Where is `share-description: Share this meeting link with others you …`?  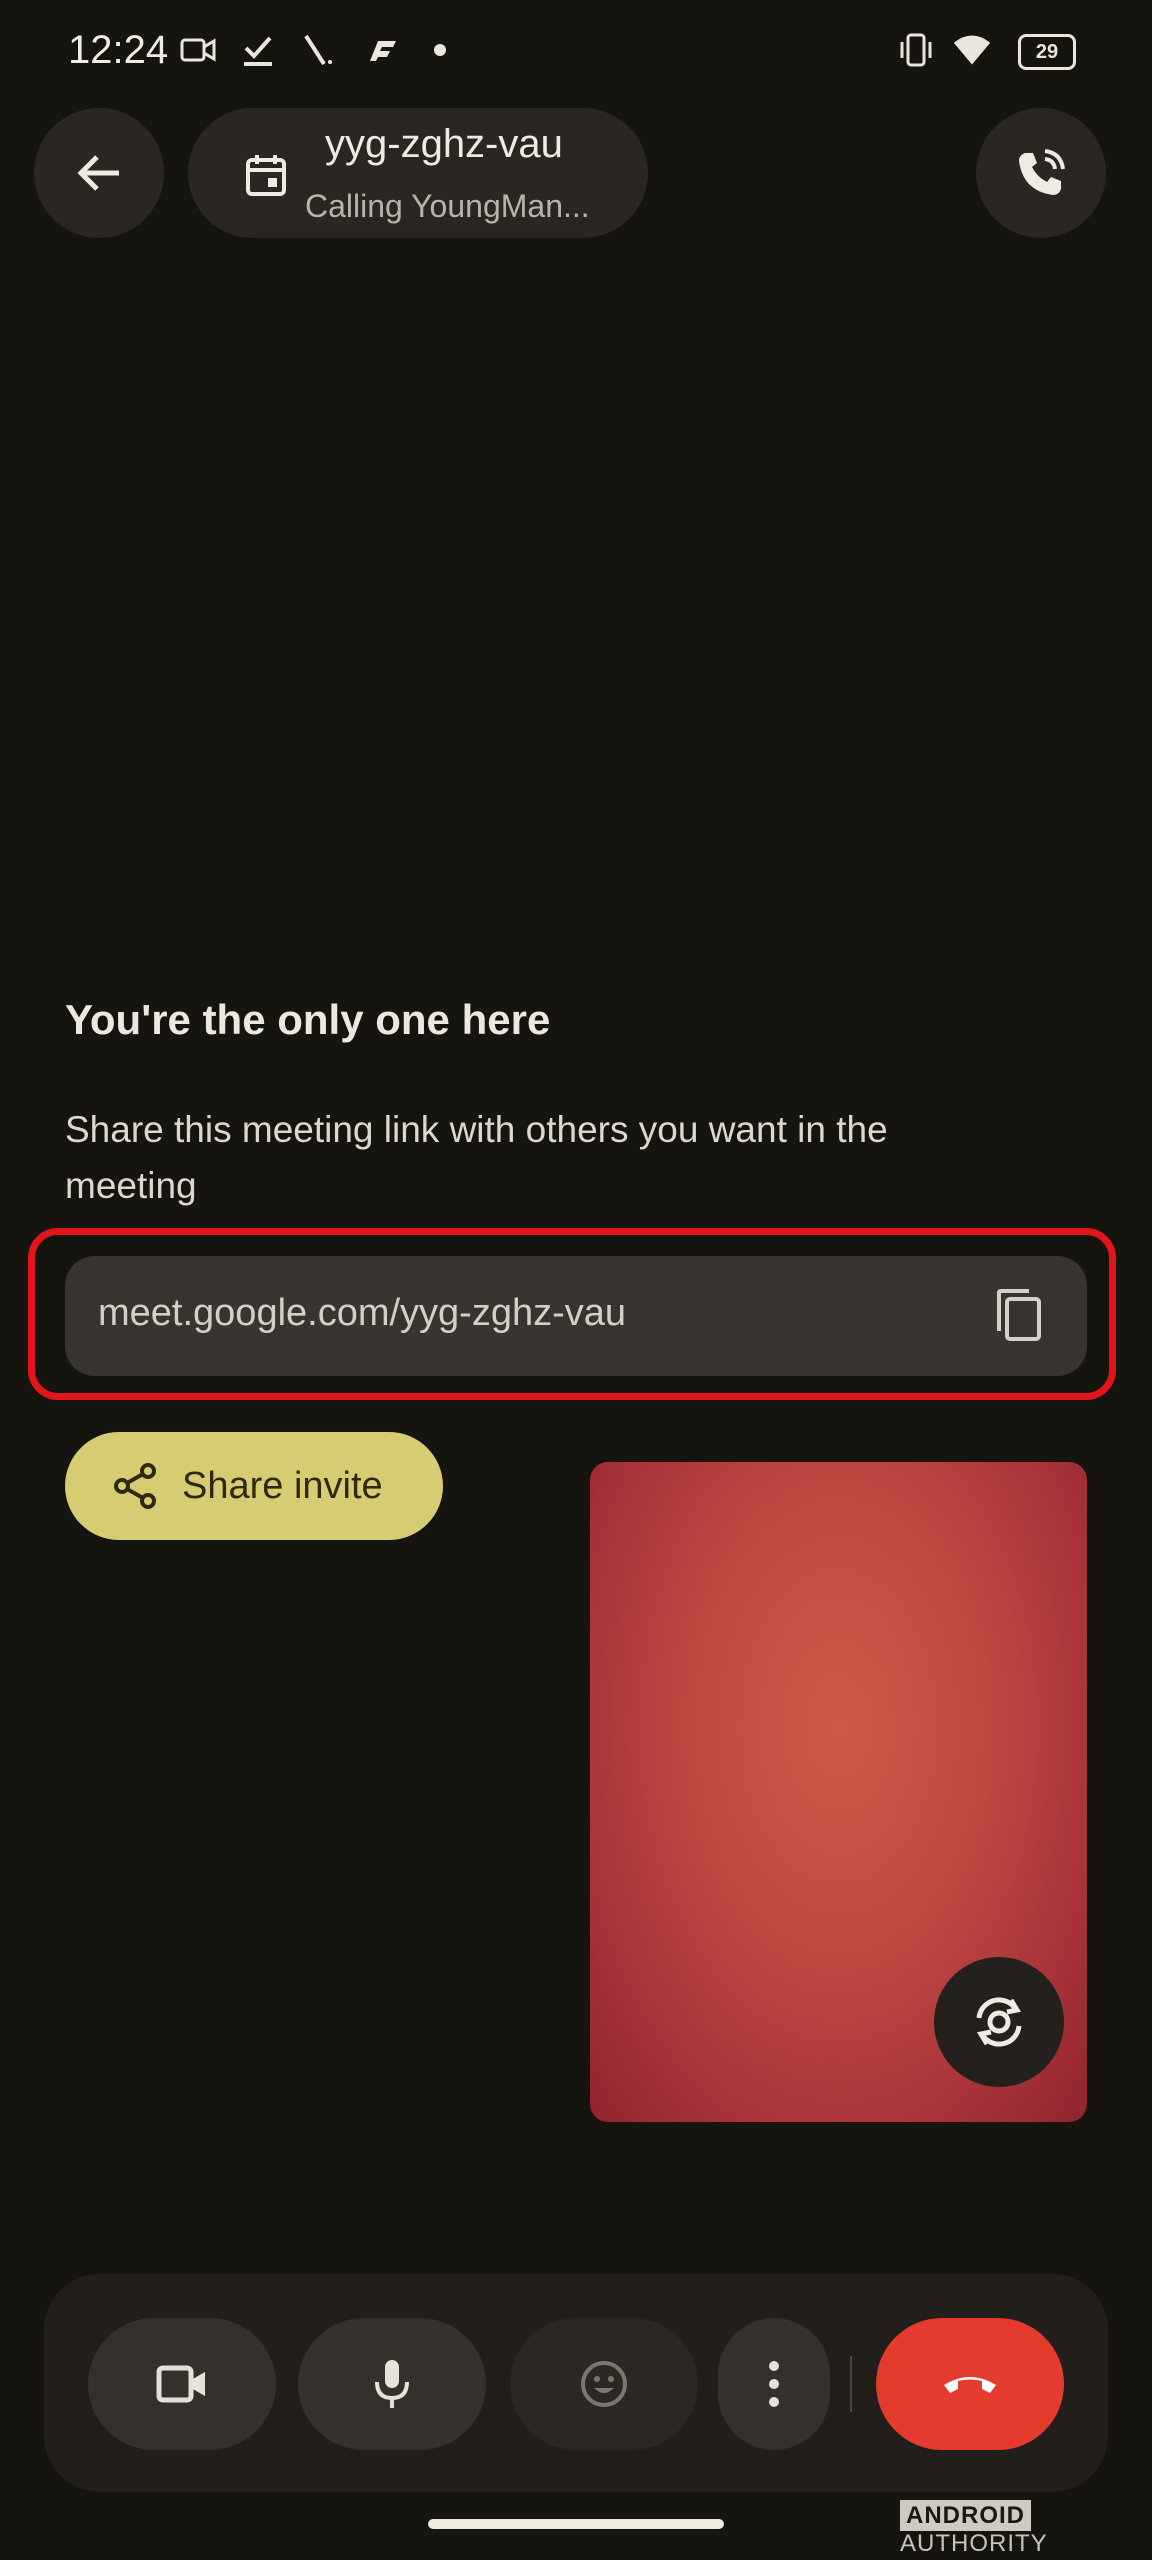
share-description: Share this meeting link with others you … is located at coordinates (476, 1157).